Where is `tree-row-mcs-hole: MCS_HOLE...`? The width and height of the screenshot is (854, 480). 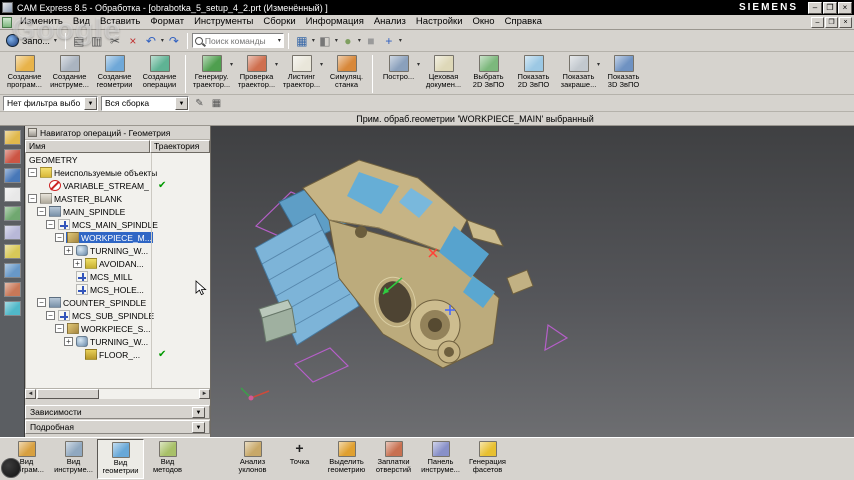
tree-row-mcs-hole: MCS_HOLE... is located at coordinates (118, 289).